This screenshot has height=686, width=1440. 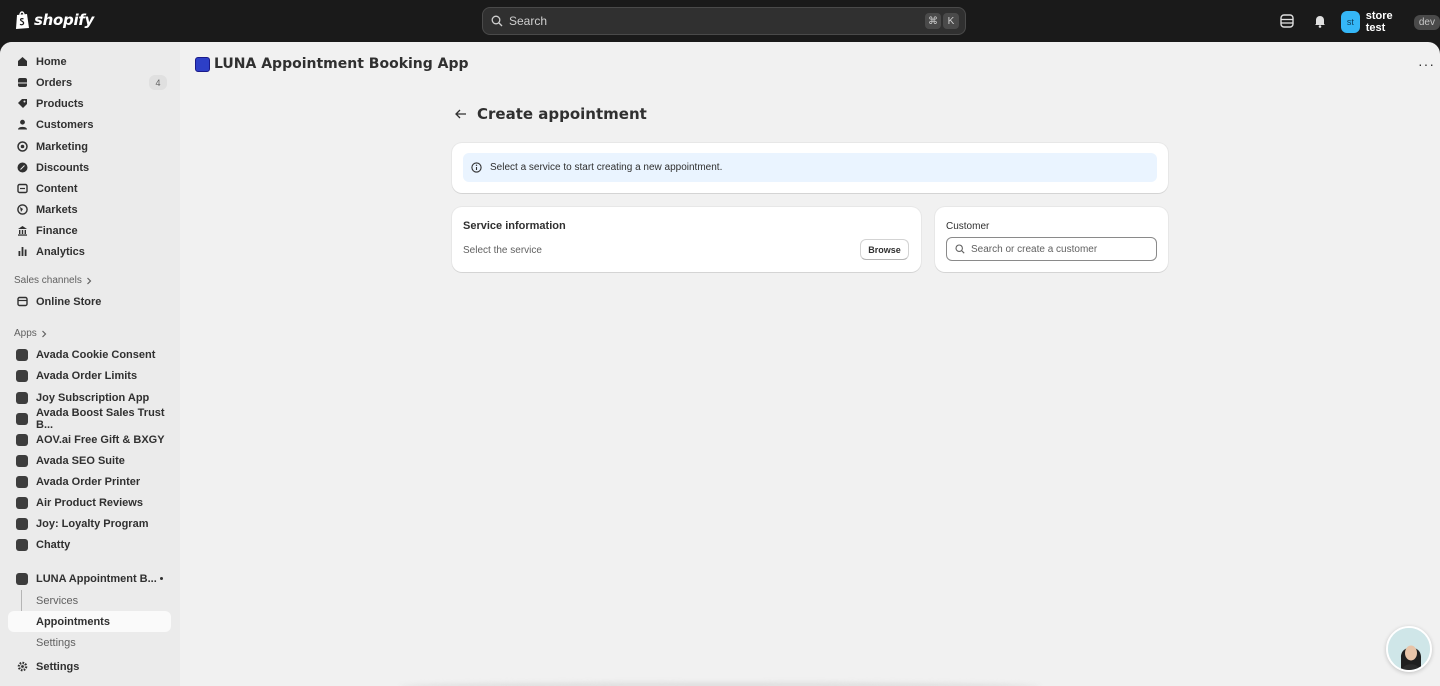 I want to click on database-icon, so click(x=1287, y=21).